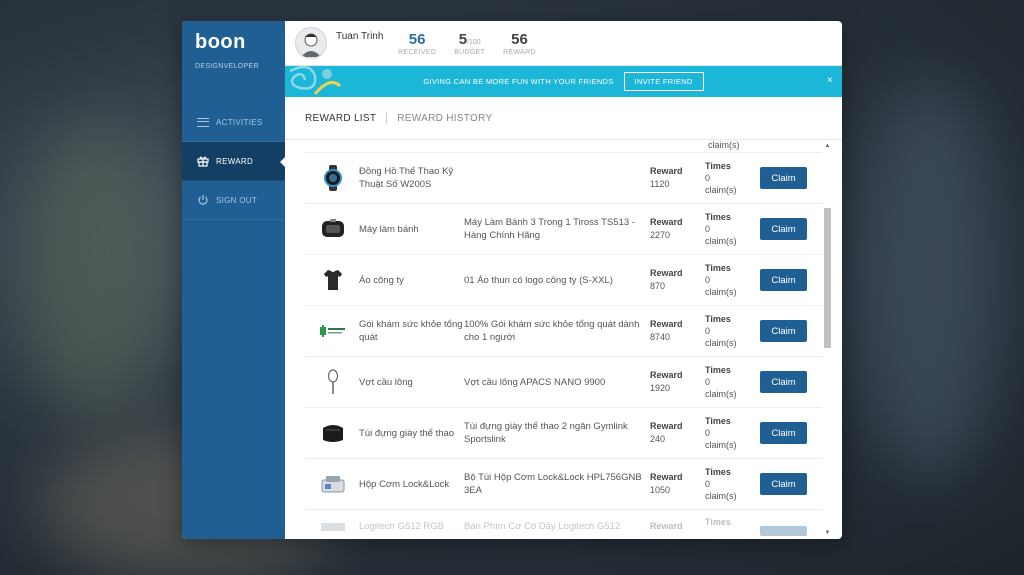  I want to click on reward-points: Reward 8740, so click(666, 330).